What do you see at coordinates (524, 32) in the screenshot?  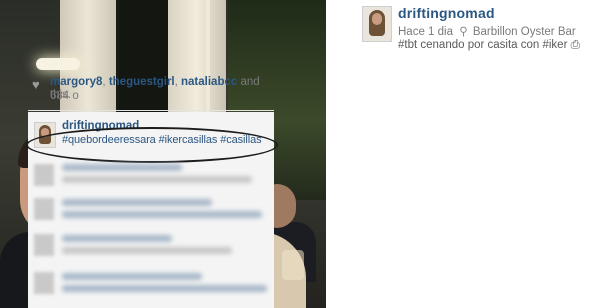 I see `post-location: Barbillon Oyster Bar` at bounding box center [524, 32].